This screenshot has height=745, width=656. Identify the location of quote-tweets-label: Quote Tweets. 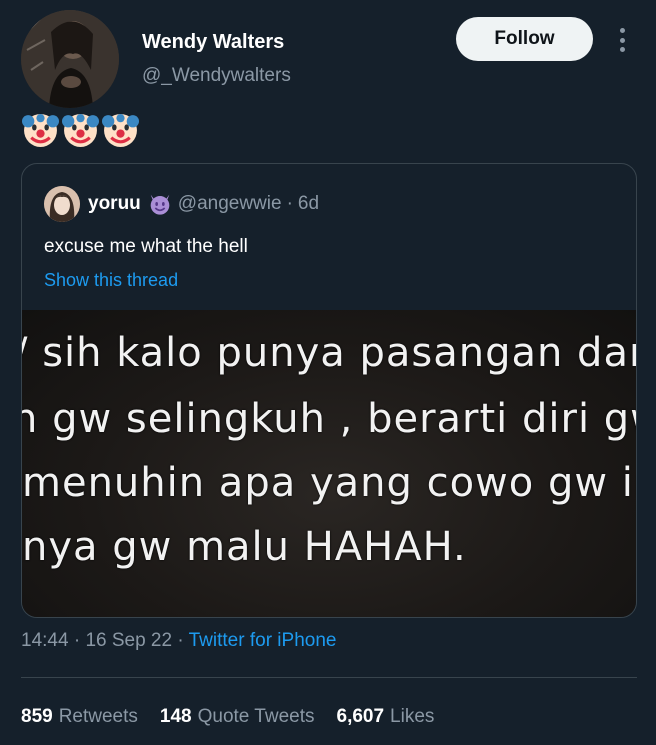
(256, 716).